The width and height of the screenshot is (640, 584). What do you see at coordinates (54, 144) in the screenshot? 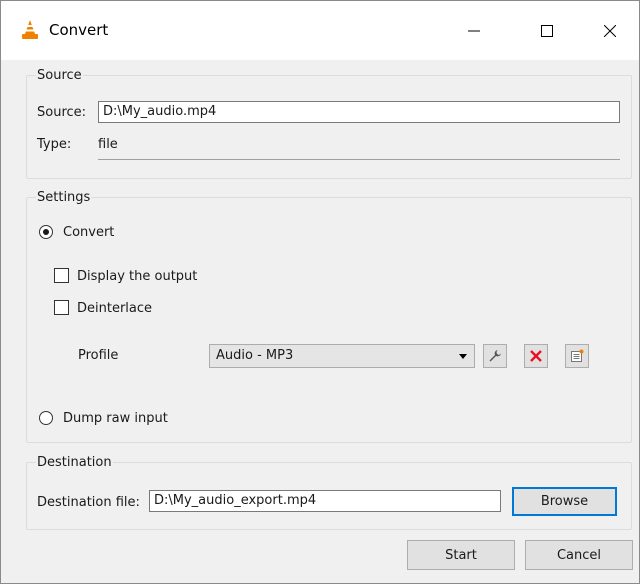
I see `type-label: Type:` at bounding box center [54, 144].